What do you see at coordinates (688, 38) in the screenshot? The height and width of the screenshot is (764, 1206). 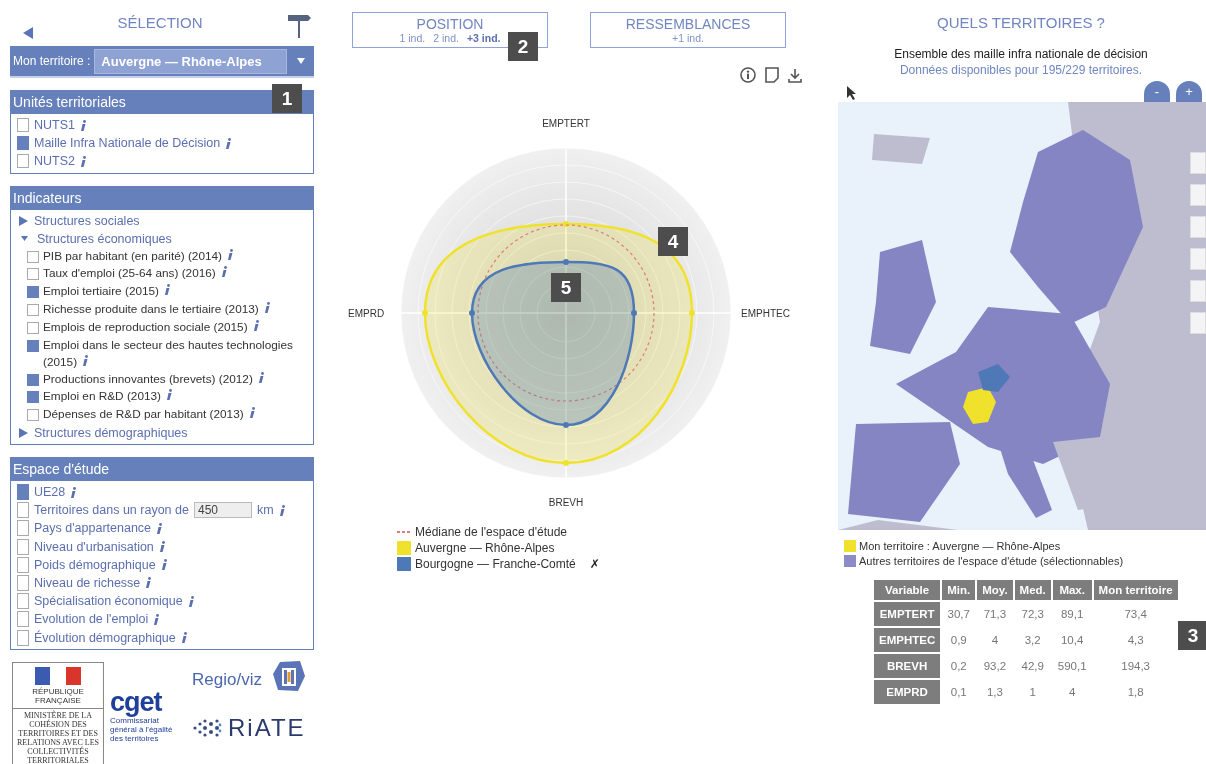 I see `indicator-count-option: +1 ind.` at bounding box center [688, 38].